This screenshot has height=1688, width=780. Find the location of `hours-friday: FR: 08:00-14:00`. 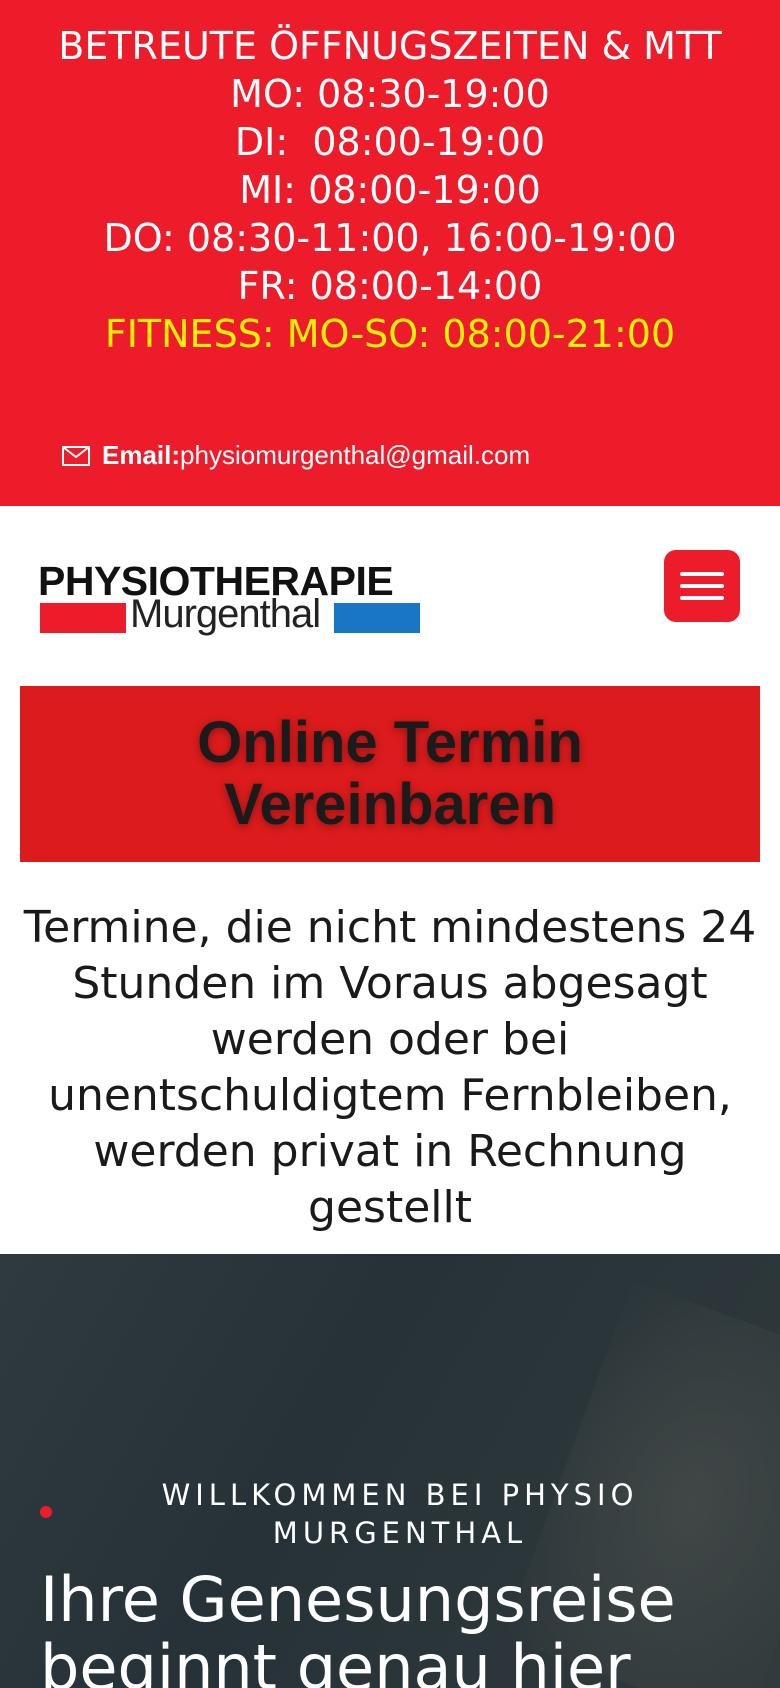

hours-friday: FR: 08:00-14:00 is located at coordinates (390, 286).